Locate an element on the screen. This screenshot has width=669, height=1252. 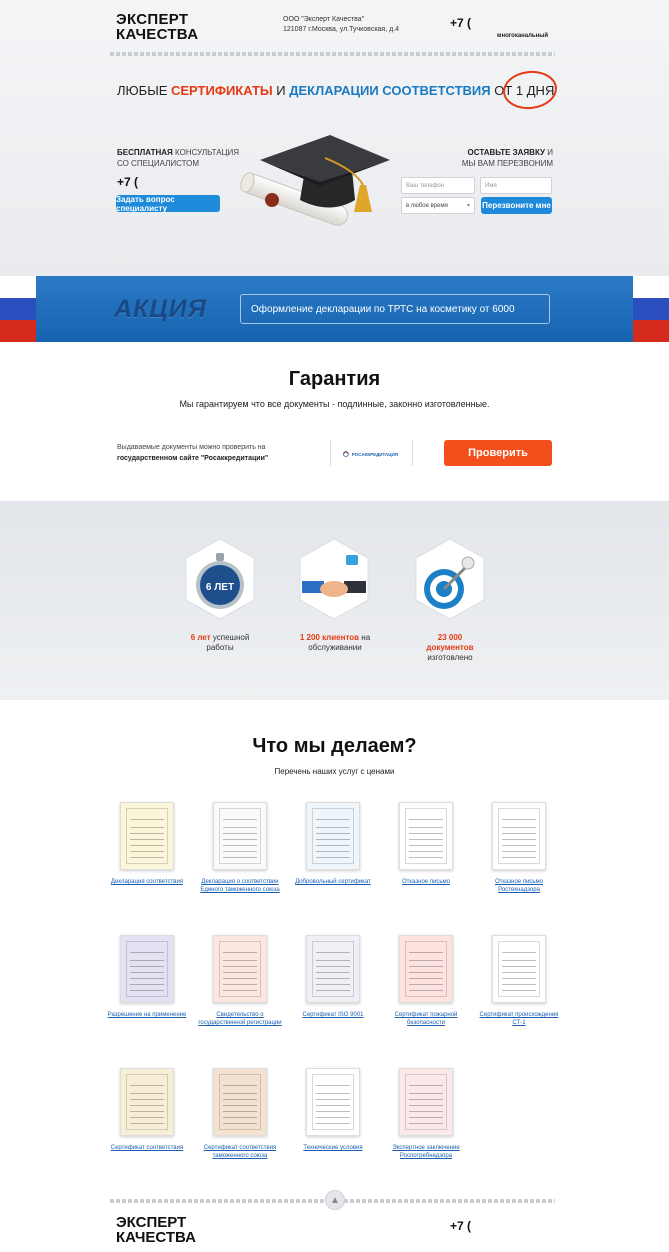
service-link: Сертификат пожарной безопасности is located at coordinates (426, 1019).